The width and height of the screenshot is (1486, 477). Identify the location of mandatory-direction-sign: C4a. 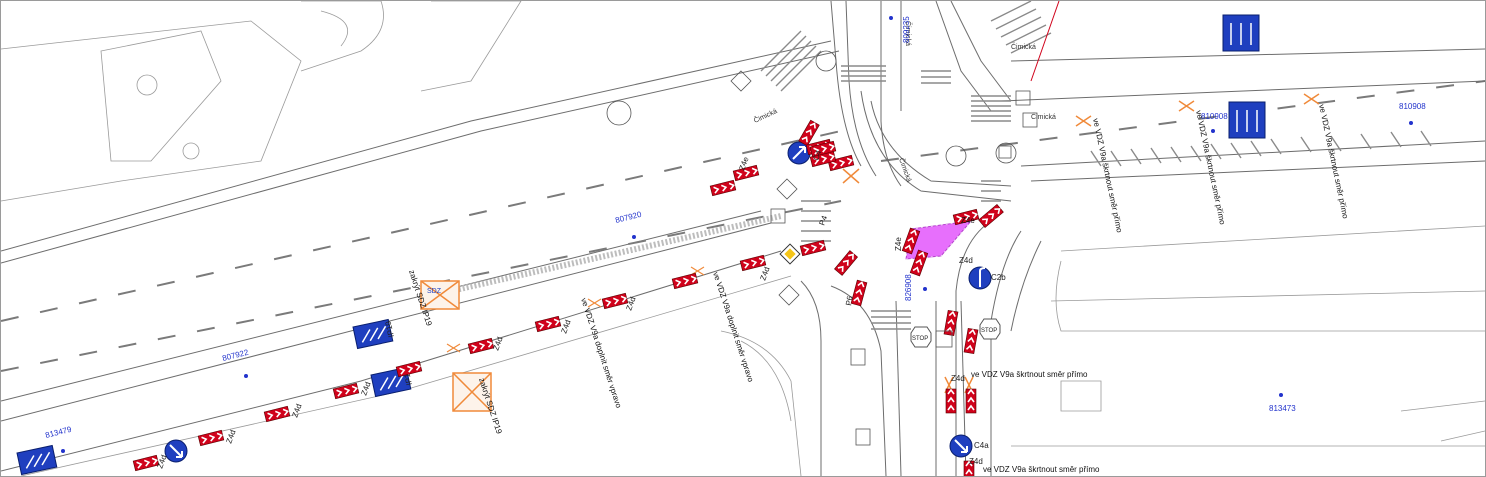
(969, 446).